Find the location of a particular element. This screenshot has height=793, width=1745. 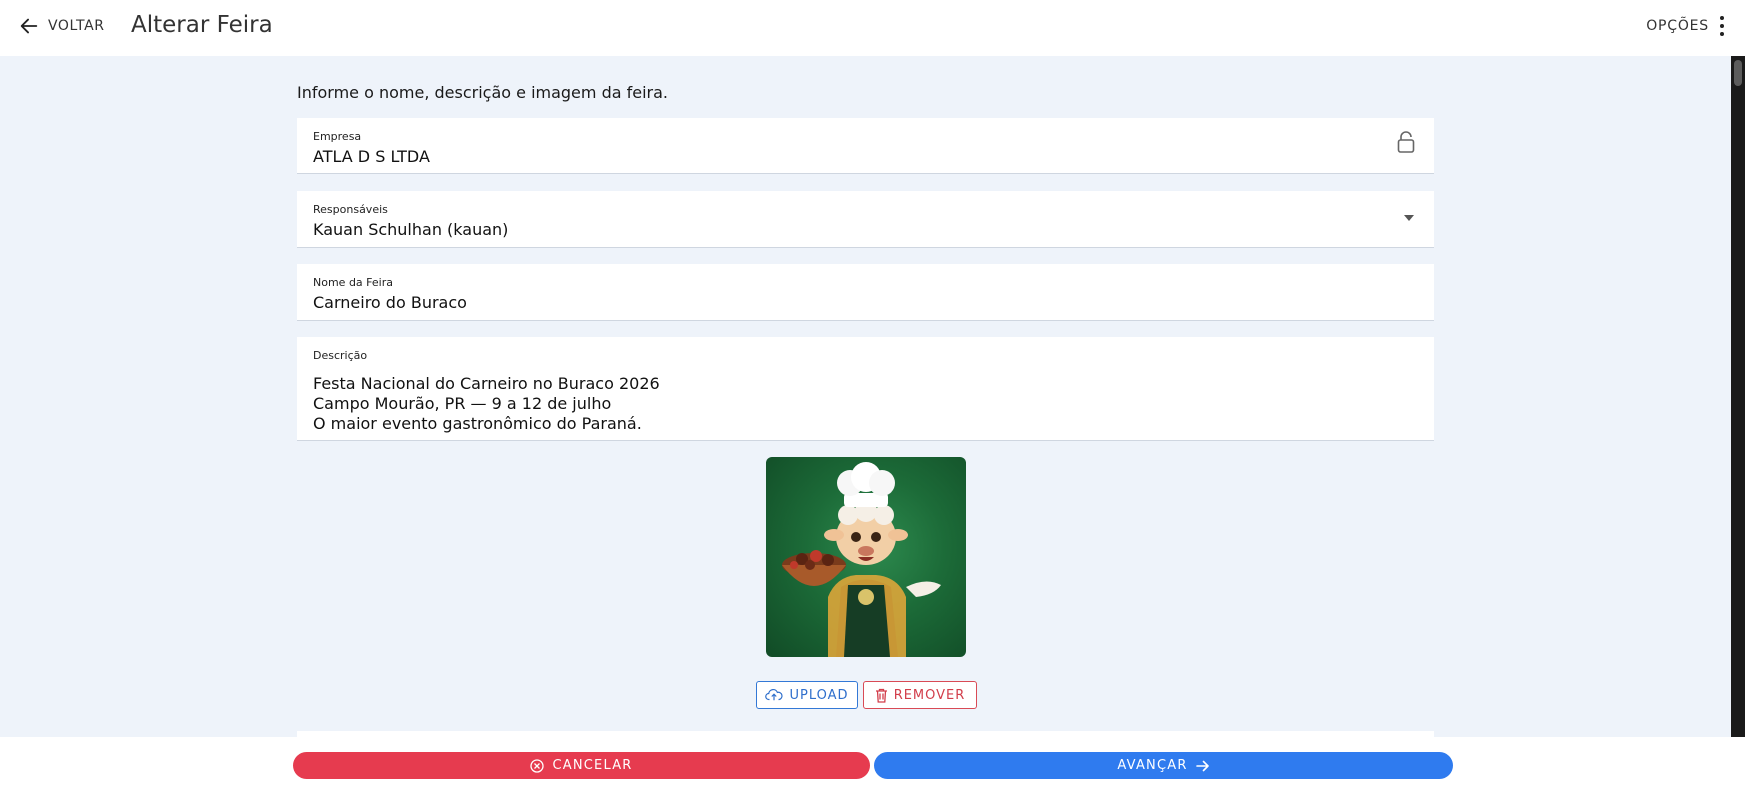

feira-image is located at coordinates (866, 557).